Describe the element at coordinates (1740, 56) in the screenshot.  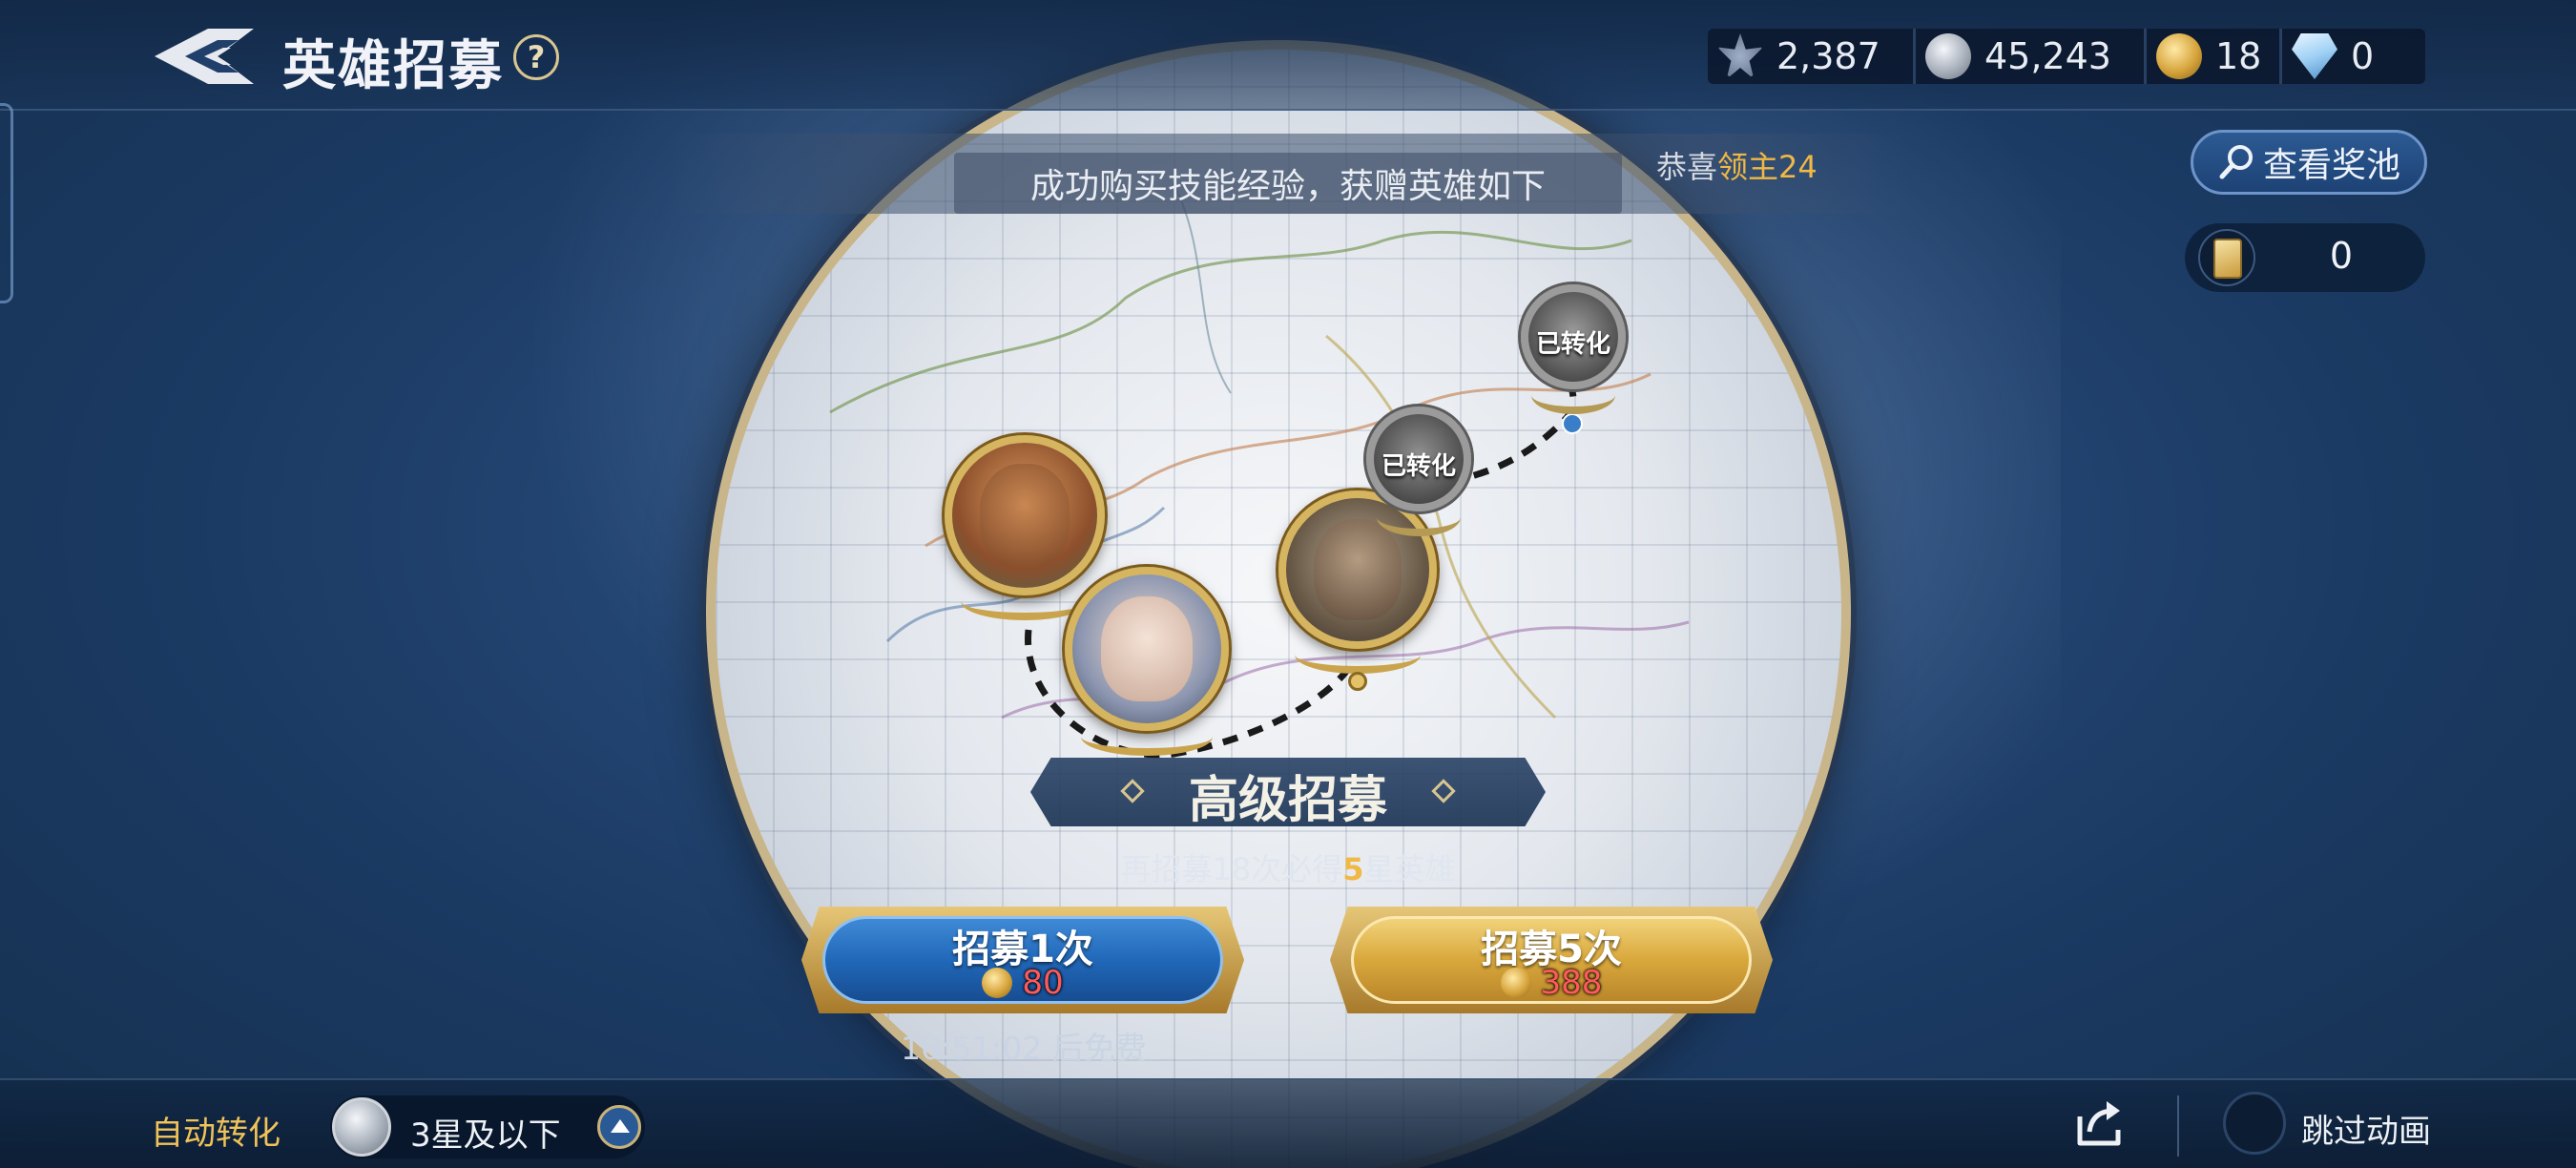
I see `might-icon` at that location.